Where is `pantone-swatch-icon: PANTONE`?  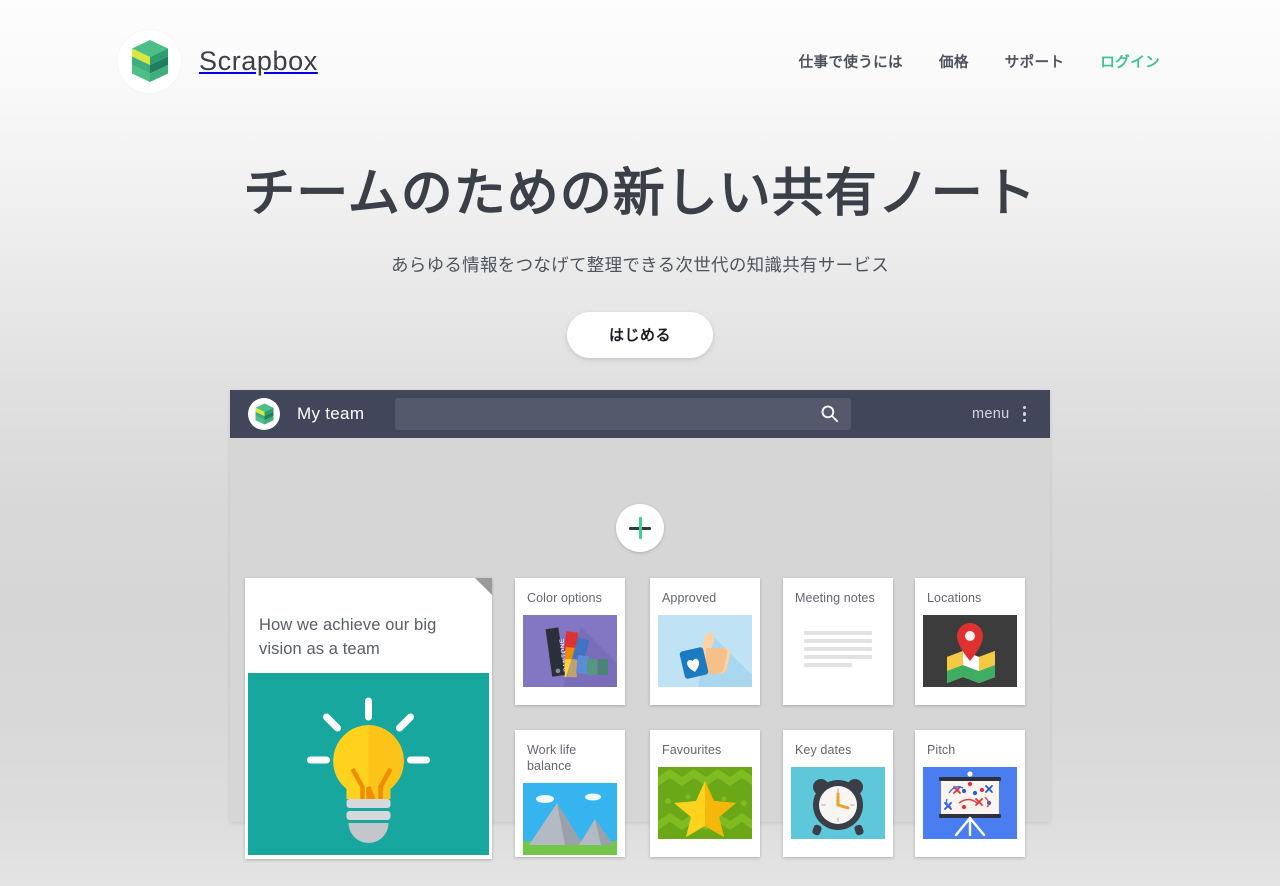 pantone-swatch-icon: PANTONE is located at coordinates (570, 651).